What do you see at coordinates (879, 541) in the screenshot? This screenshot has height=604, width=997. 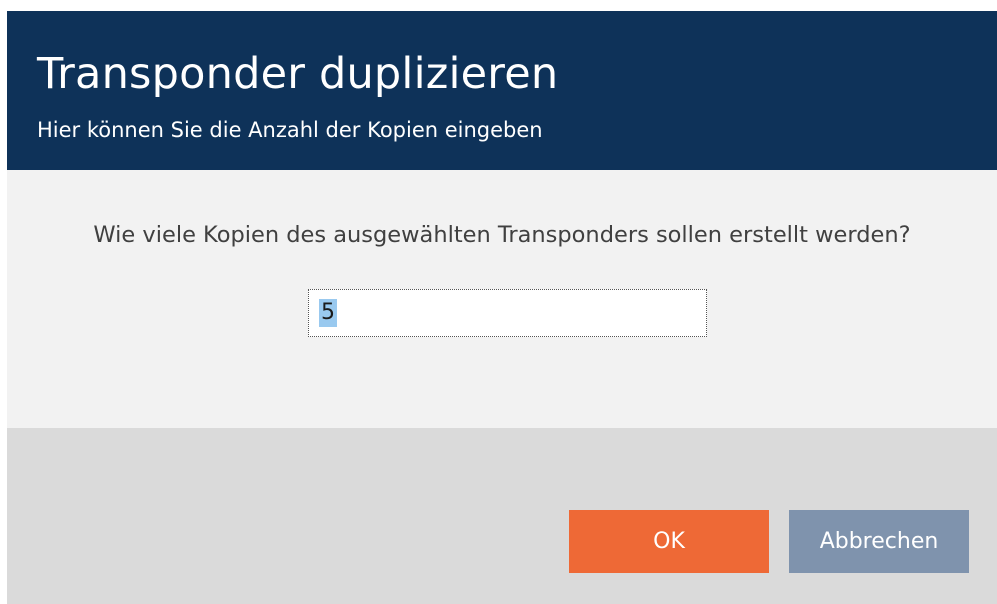 I see `cancel-button: Abbrechen` at bounding box center [879, 541].